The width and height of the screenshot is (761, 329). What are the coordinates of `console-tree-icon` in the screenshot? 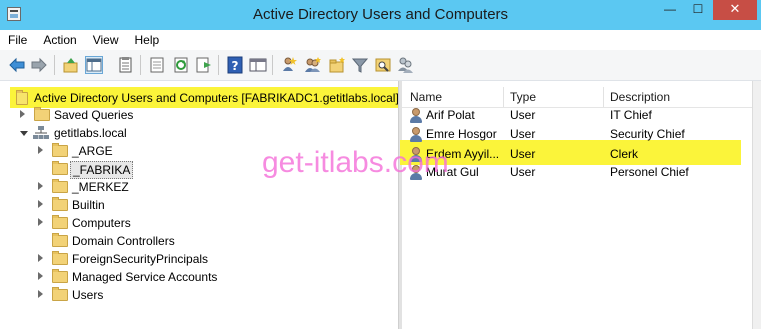 It's located at (258, 65).